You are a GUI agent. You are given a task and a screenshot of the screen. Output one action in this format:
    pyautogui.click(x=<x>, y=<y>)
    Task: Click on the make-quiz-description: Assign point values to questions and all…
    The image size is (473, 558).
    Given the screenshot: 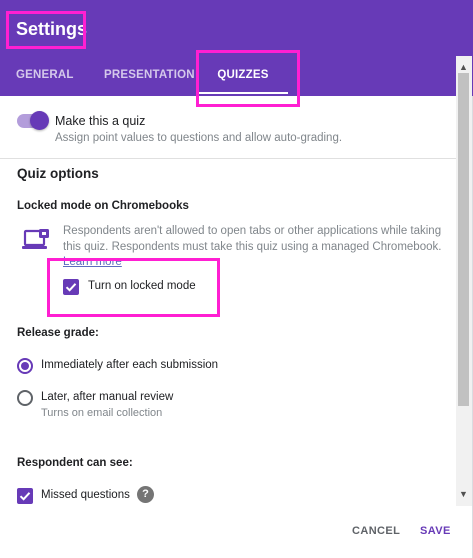 What is the action you would take?
    pyautogui.click(x=199, y=138)
    